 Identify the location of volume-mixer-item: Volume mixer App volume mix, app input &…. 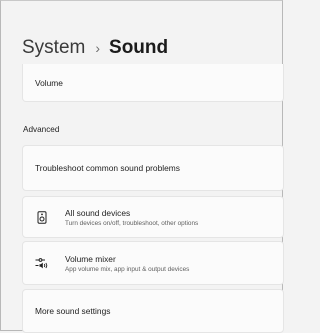
(153, 263).